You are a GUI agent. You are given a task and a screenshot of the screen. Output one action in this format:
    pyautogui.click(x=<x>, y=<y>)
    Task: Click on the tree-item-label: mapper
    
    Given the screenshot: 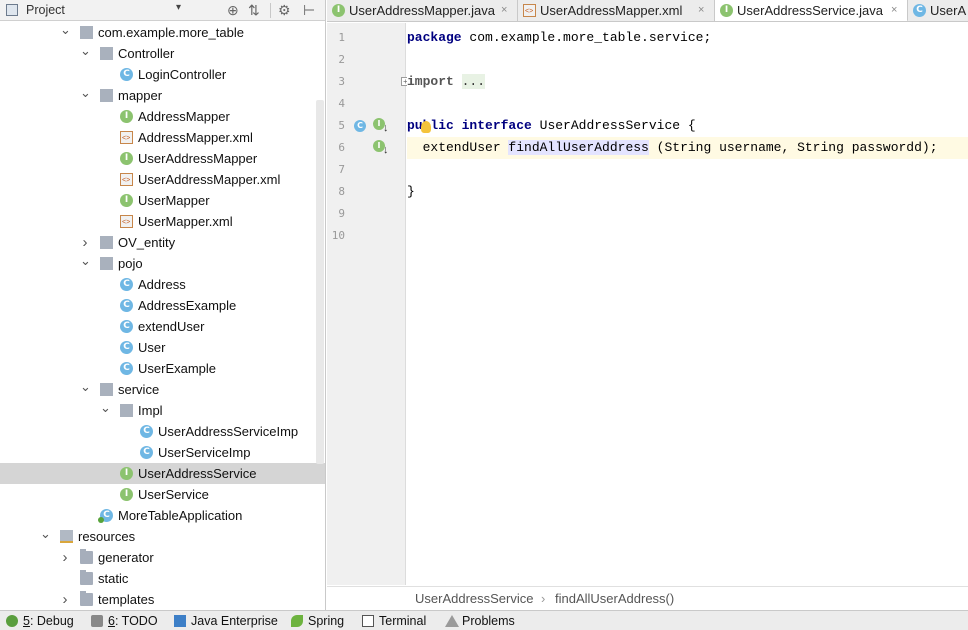 What is the action you would take?
    pyautogui.click(x=140, y=95)
    